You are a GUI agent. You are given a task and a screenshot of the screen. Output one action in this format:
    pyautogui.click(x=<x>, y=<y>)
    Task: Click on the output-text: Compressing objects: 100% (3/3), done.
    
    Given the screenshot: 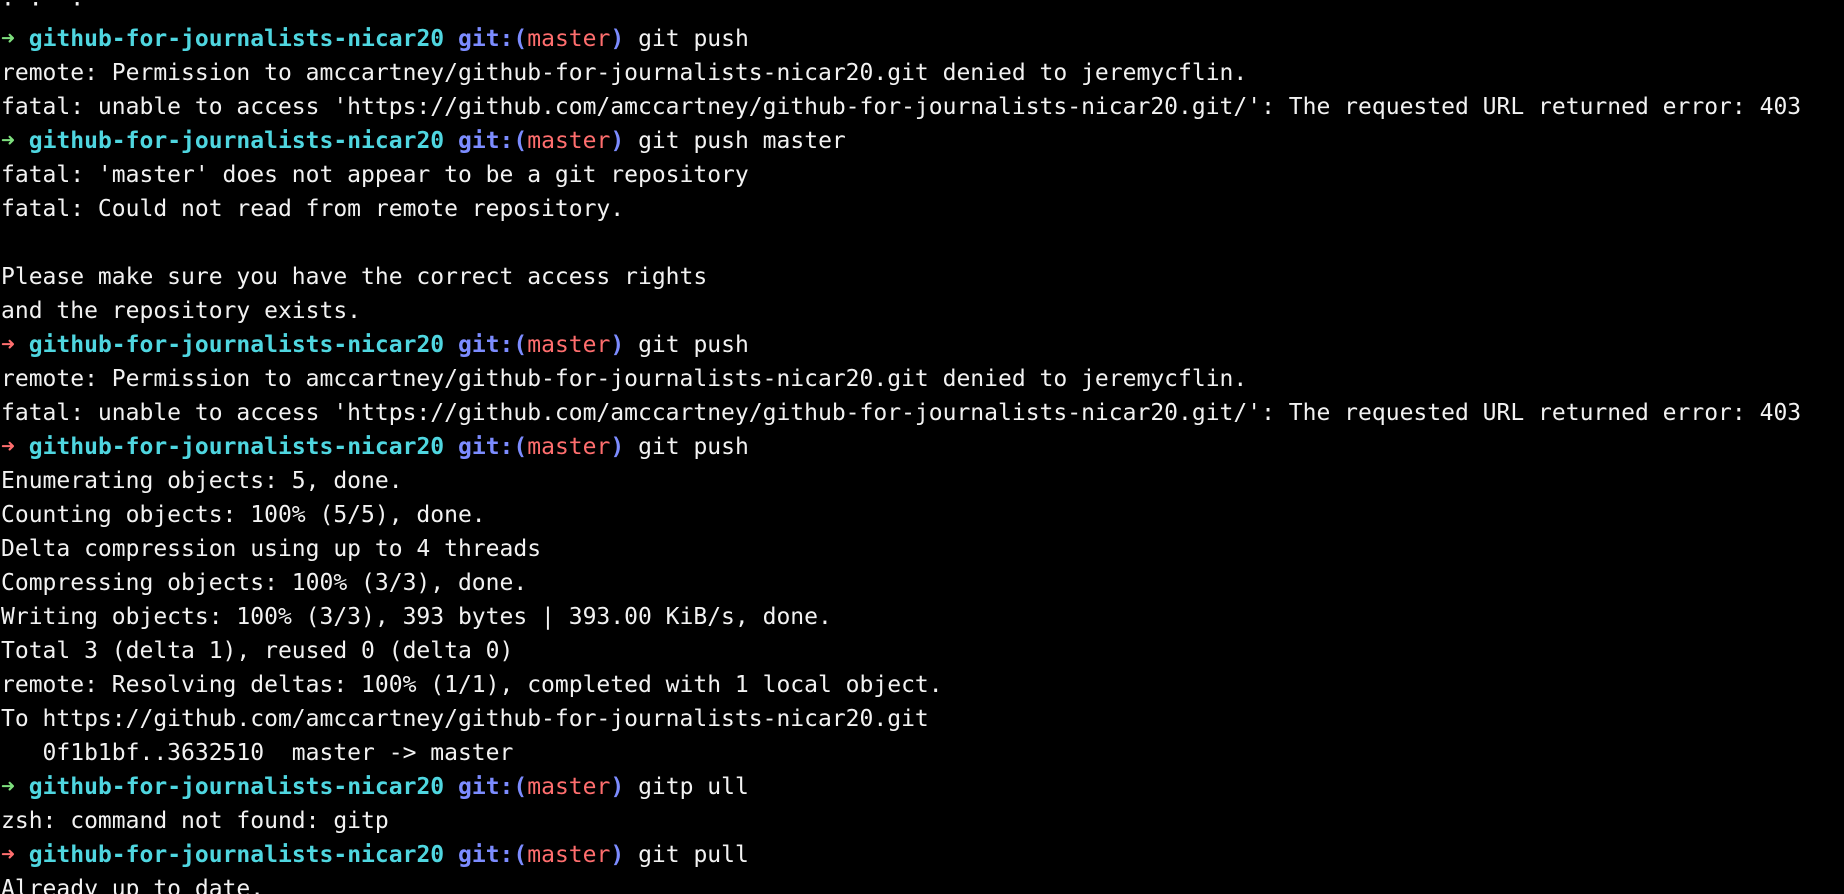 What is the action you would take?
    pyautogui.click(x=264, y=583)
    